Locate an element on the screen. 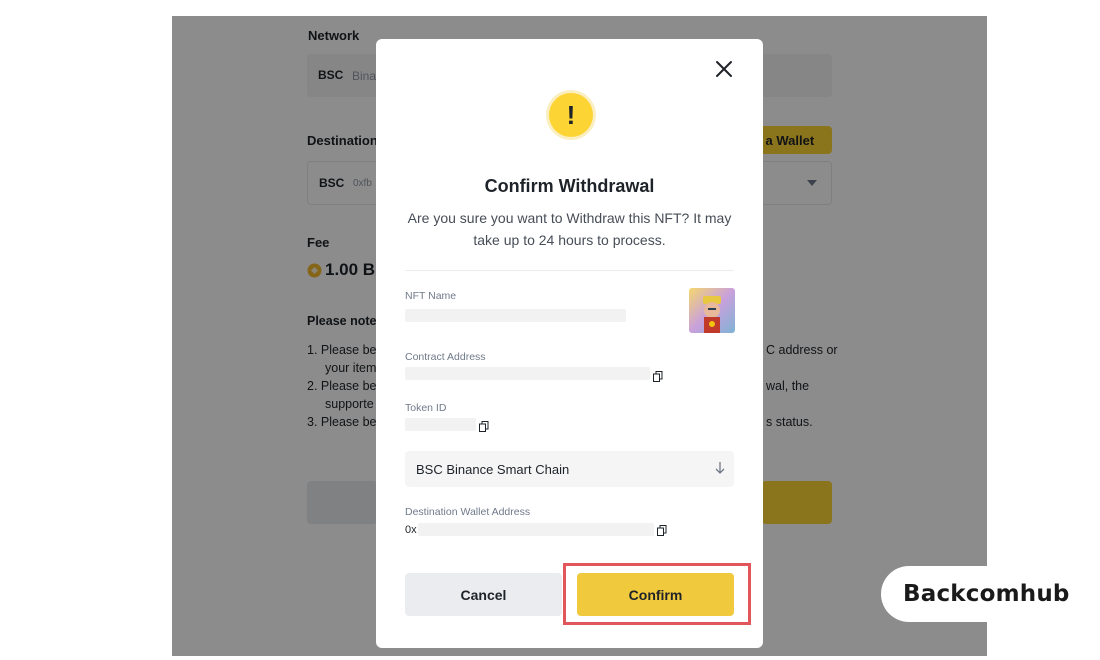 This screenshot has width=1100, height=660. brand-watermark: Backcomhub is located at coordinates (990, 594).